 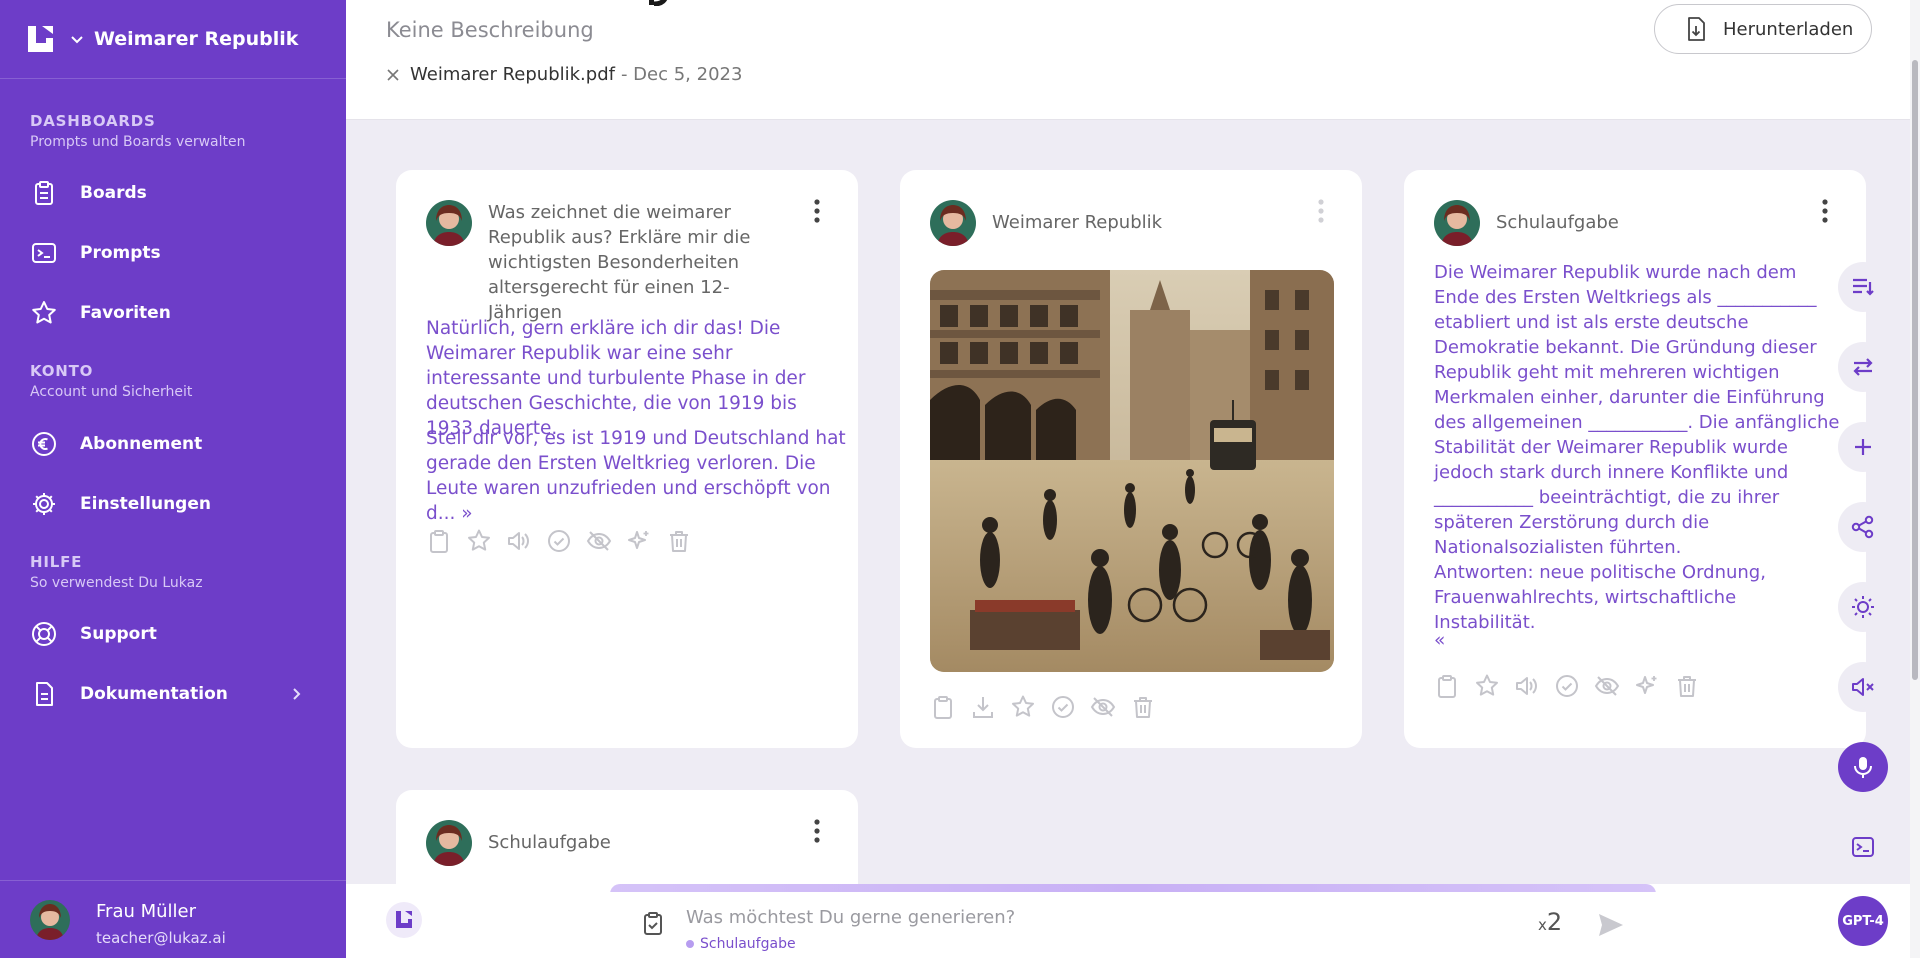 I want to click on section-title-dashboards: DASHBOARDS, so click(x=93, y=121).